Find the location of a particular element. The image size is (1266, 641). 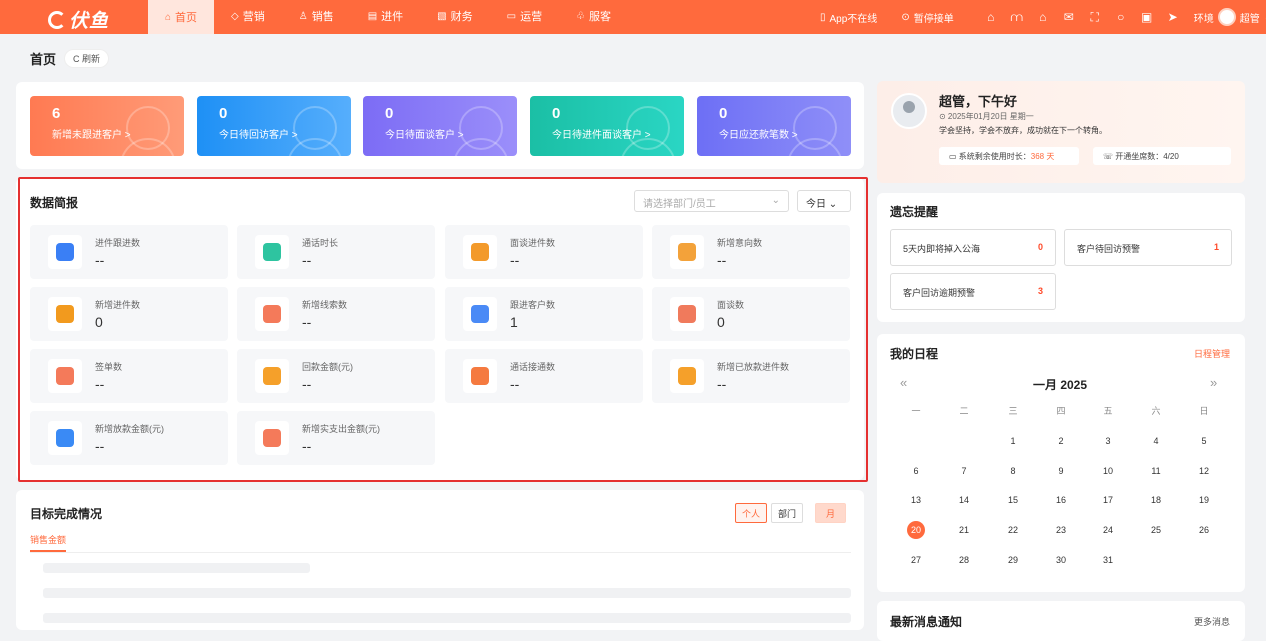

prev-month-icon: « is located at coordinates (903, 382).